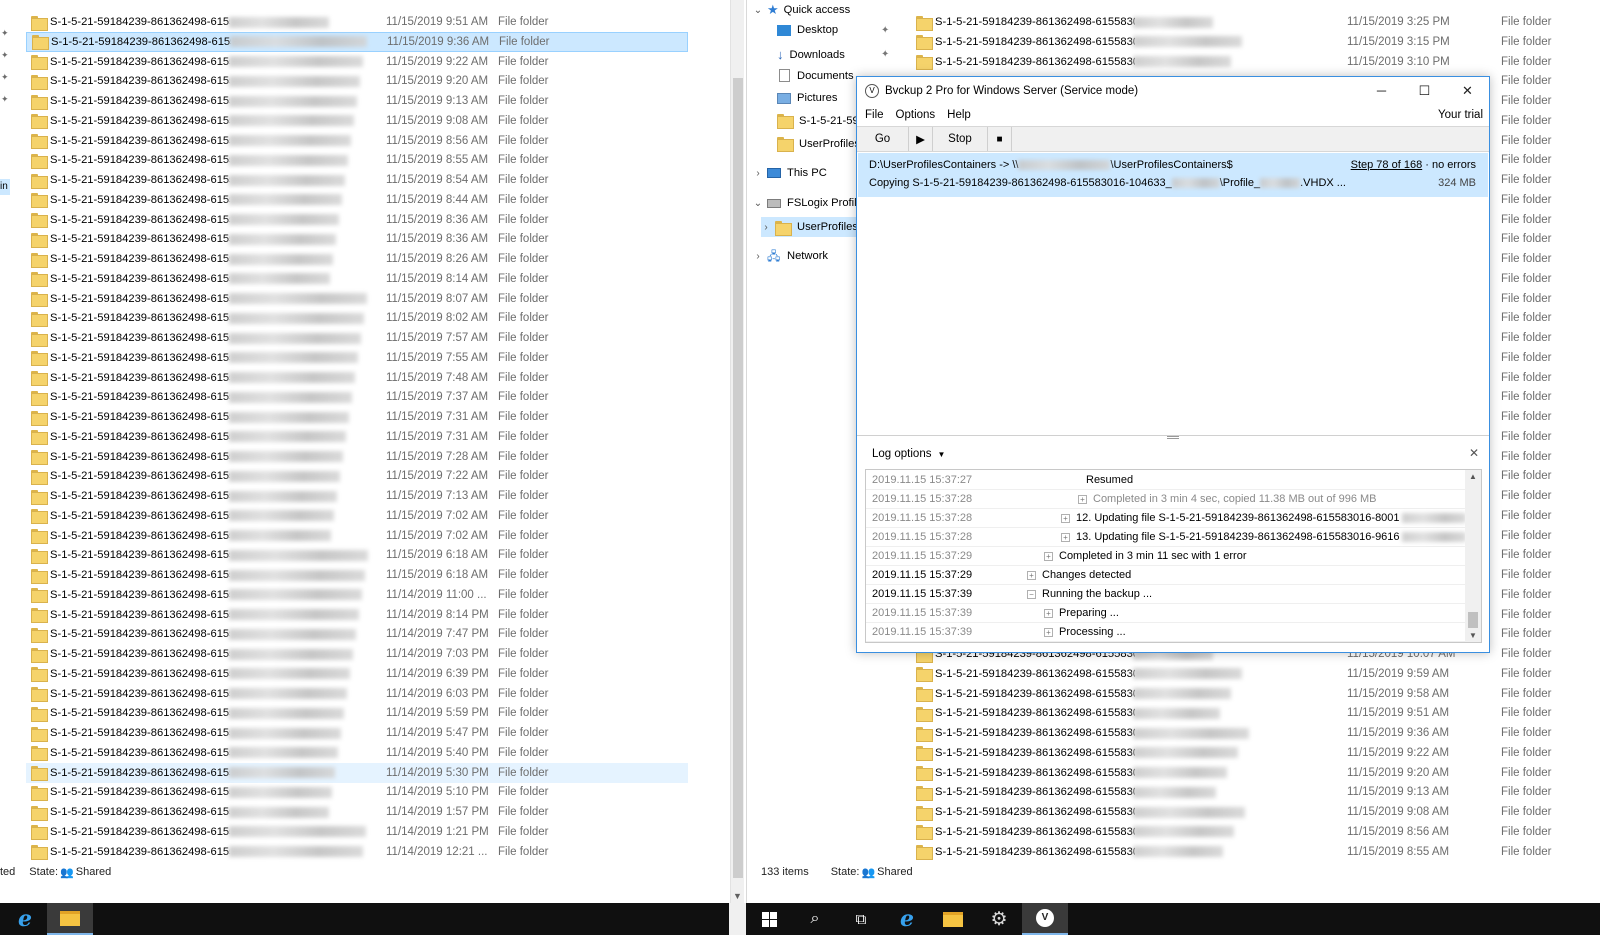  I want to click on ie-icon: e, so click(25, 919).